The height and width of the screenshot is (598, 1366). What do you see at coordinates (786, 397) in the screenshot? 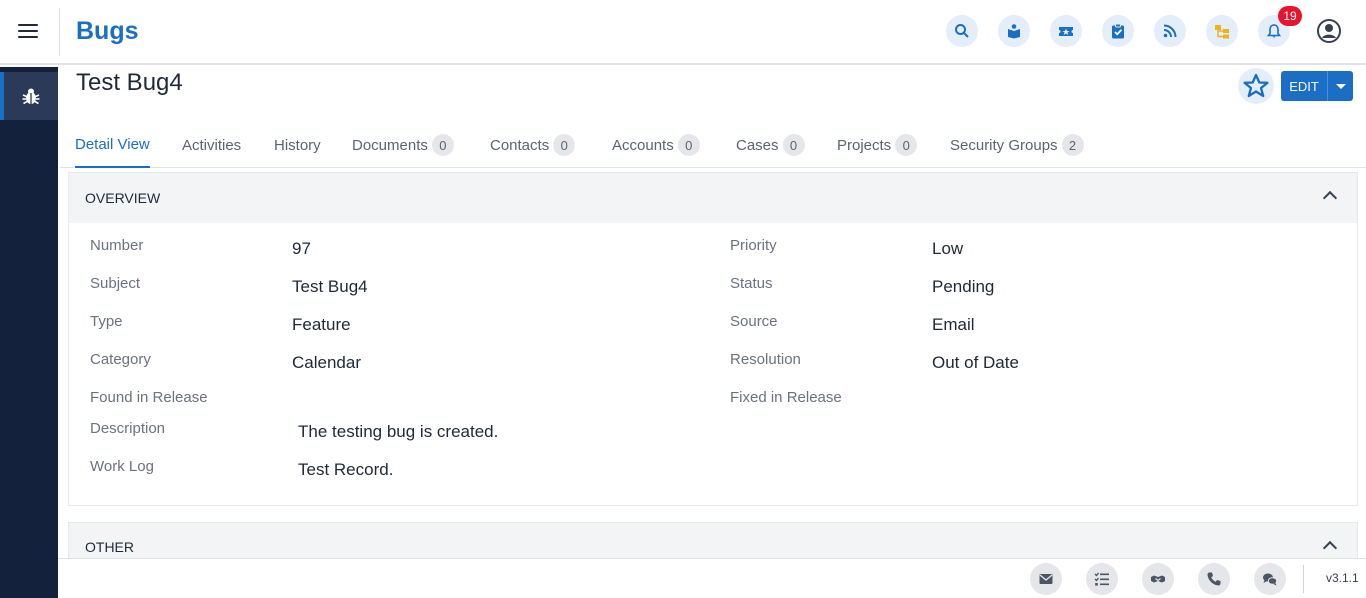
I see `field-label-fixed-in-release: Fixed in Release` at bounding box center [786, 397].